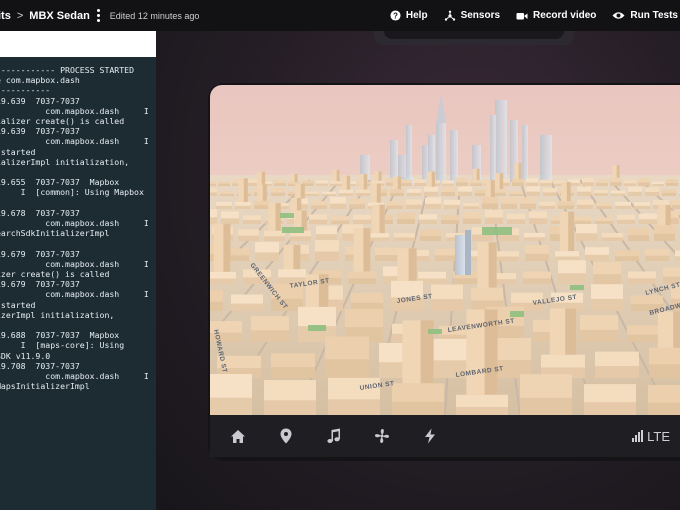 The height and width of the screenshot is (510, 680). What do you see at coordinates (5, 16) in the screenshot?
I see `breadcrumb-parent: its` at bounding box center [5, 16].